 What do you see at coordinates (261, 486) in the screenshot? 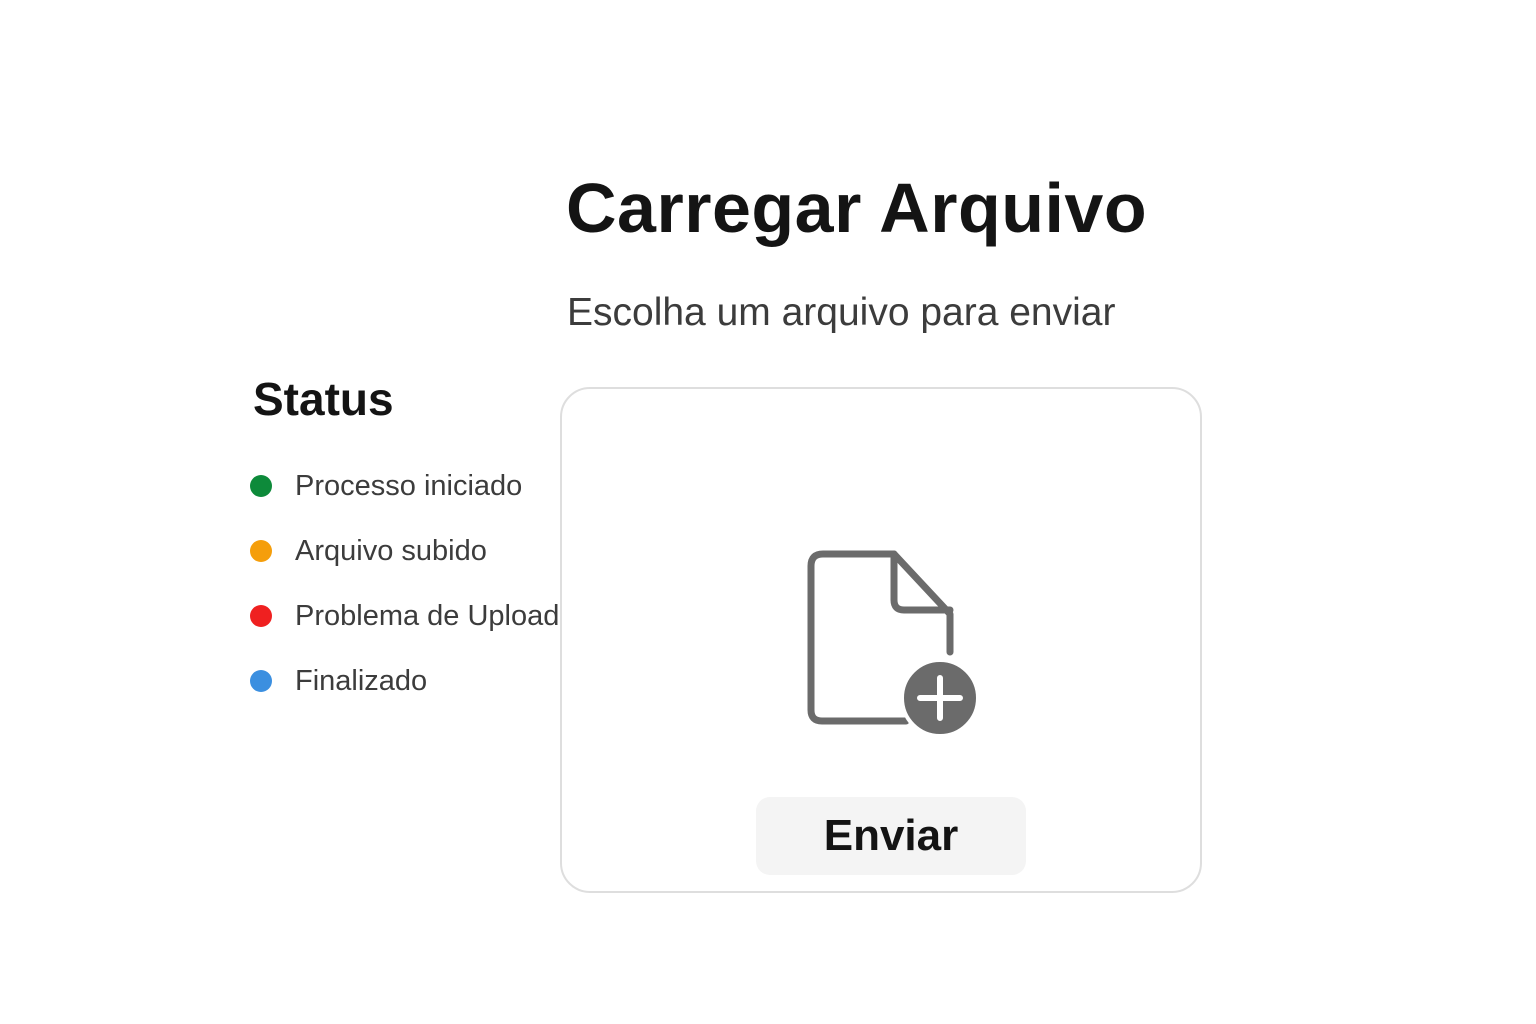
I see `status-dot-green` at bounding box center [261, 486].